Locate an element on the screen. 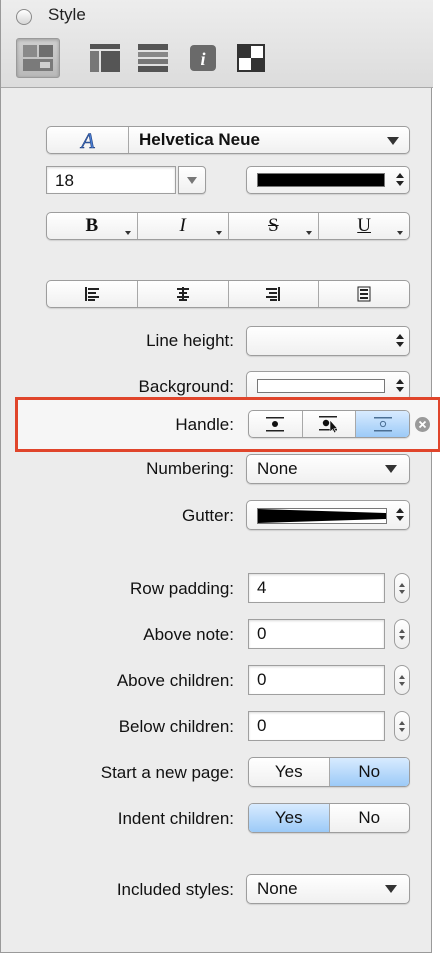  gutter-wedge-icon is located at coordinates (322, 516).